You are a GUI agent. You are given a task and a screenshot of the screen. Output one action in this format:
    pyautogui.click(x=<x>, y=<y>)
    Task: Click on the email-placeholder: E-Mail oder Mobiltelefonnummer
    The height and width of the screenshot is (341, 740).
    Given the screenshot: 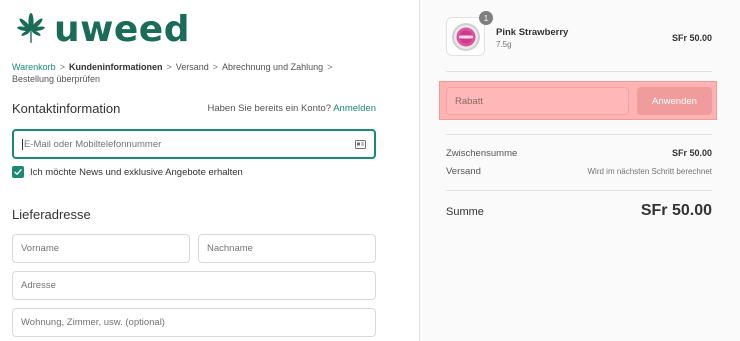 What is the action you would take?
    pyautogui.click(x=93, y=144)
    